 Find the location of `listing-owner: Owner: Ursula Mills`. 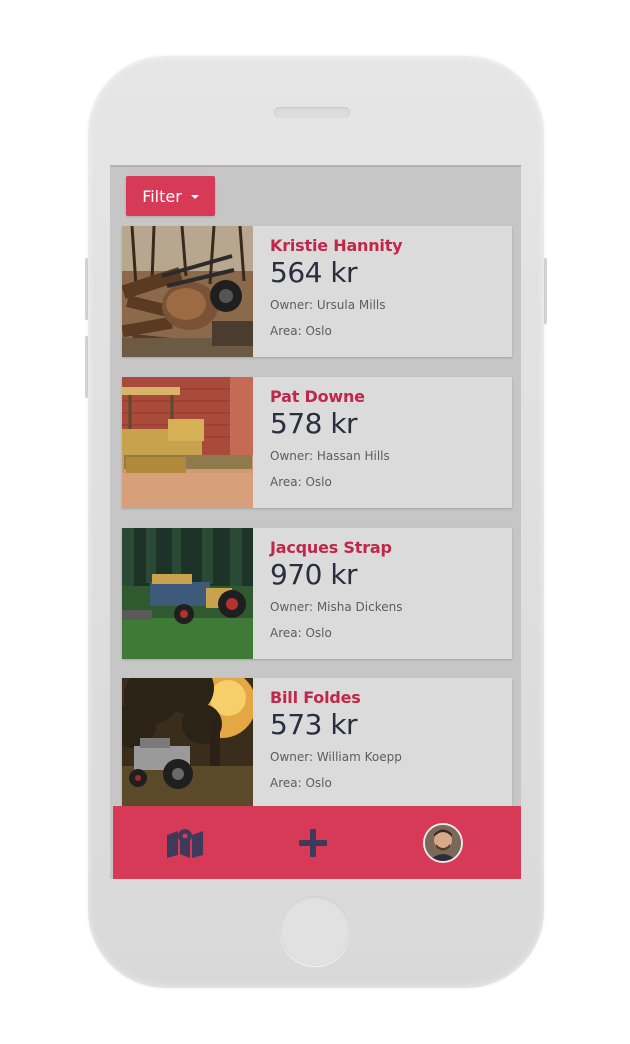

listing-owner: Owner: Ursula Mills is located at coordinates (328, 305).